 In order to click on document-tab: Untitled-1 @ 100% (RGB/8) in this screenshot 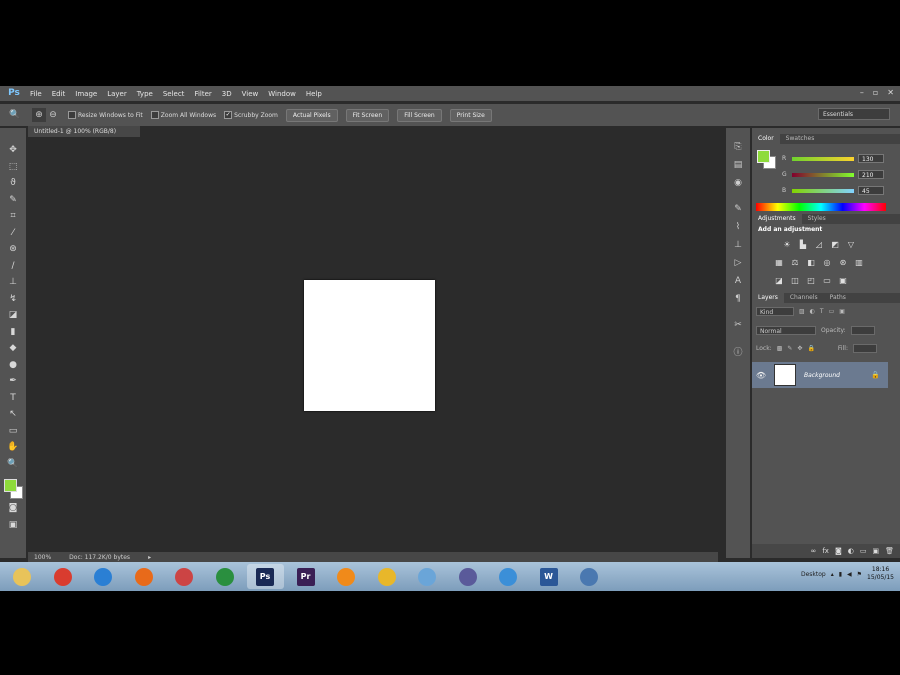, I will do `click(84, 131)`.